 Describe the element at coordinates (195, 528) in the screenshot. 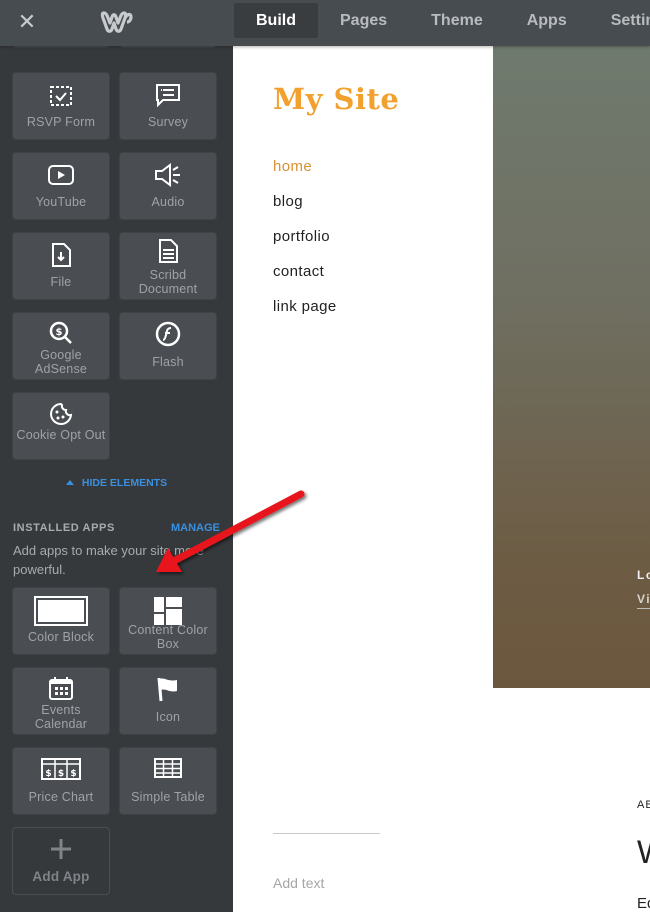

I see `manage-apps-link: MANAGE` at that location.